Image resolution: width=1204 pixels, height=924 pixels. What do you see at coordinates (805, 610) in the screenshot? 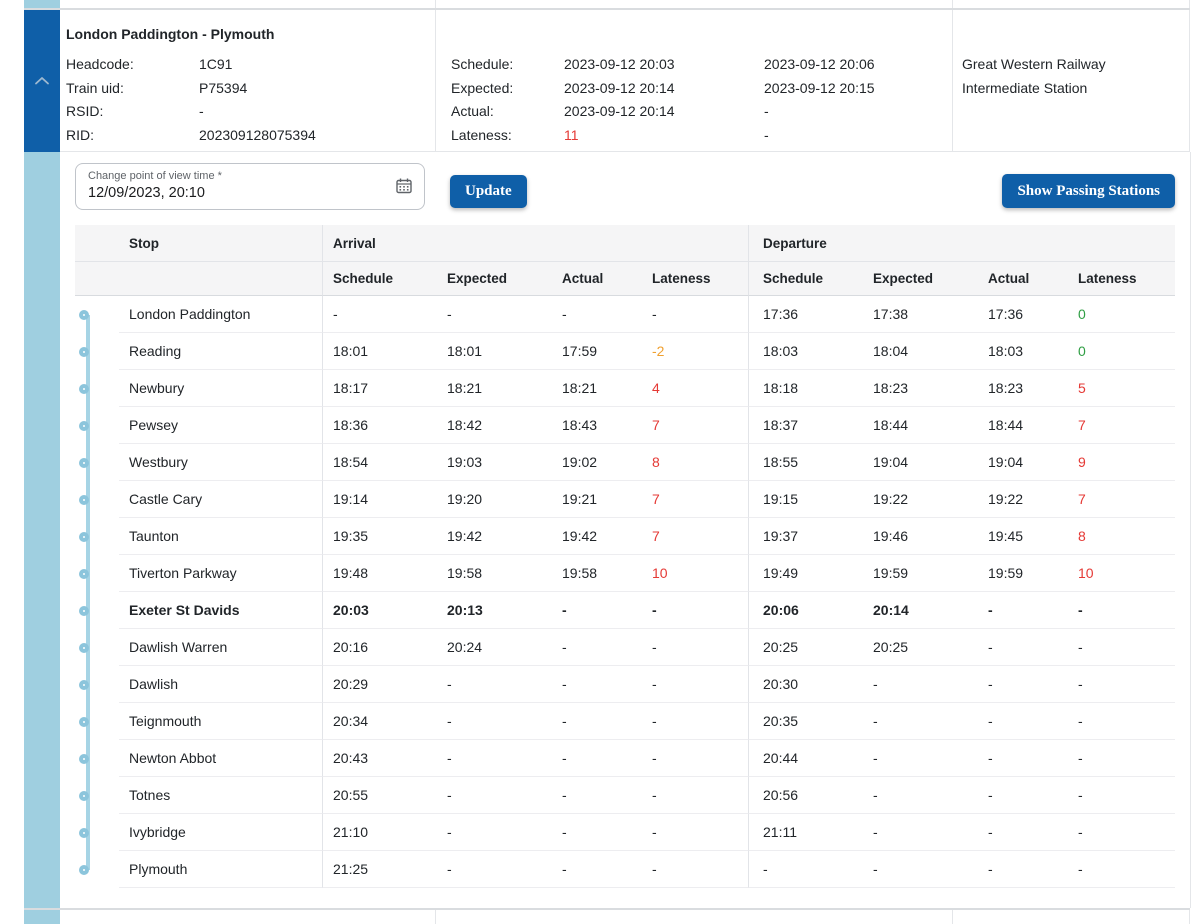
I see `departure-schedule-cell: 20:06` at bounding box center [805, 610].